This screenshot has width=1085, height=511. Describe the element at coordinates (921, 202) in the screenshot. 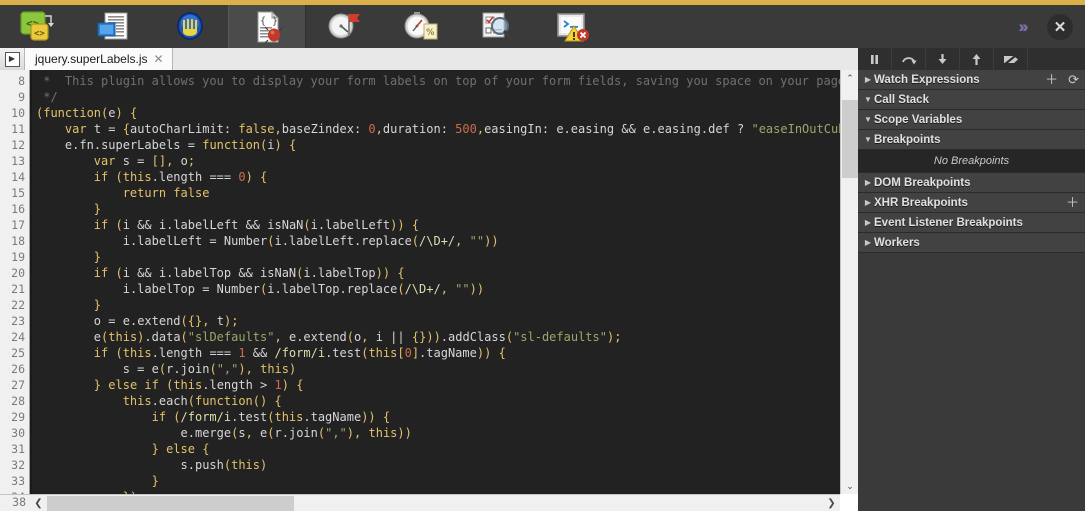

I see `panel-section-label: XHR Breakpoints` at that location.